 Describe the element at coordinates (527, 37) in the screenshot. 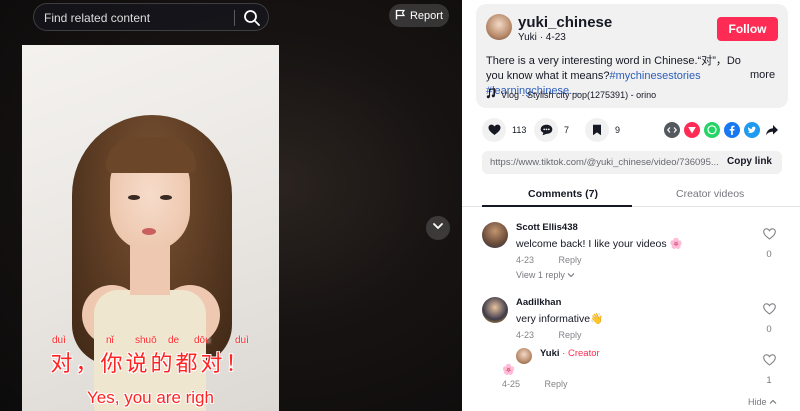

I see `author-nickname: Yuki` at that location.